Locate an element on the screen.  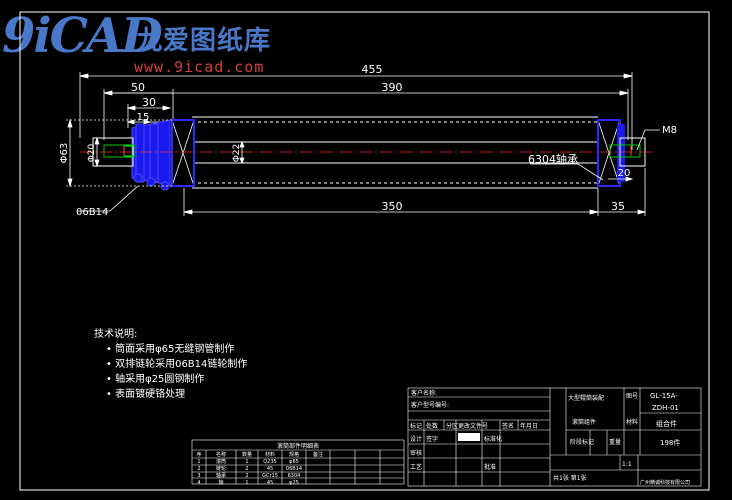
bom-cell: 滚筒 is located at coordinates (221, 461).